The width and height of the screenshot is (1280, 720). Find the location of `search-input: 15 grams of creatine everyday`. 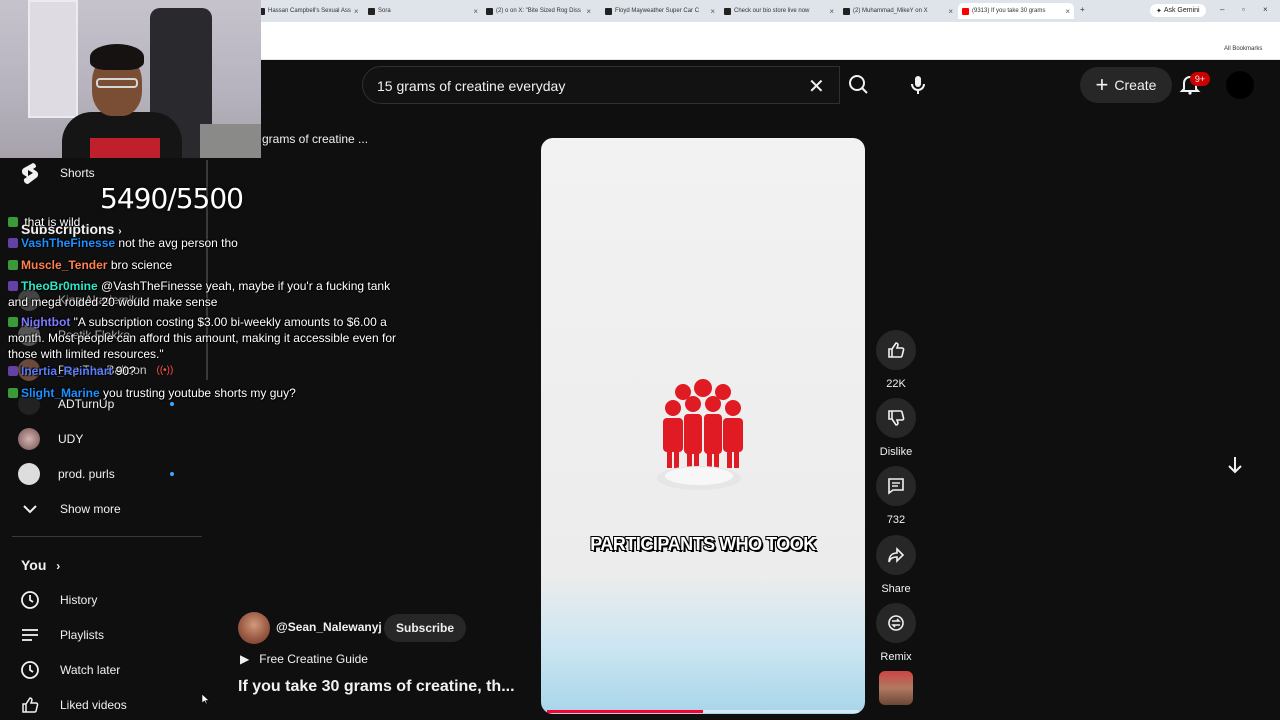

search-input: 15 grams of creatine everyday is located at coordinates (471, 86).